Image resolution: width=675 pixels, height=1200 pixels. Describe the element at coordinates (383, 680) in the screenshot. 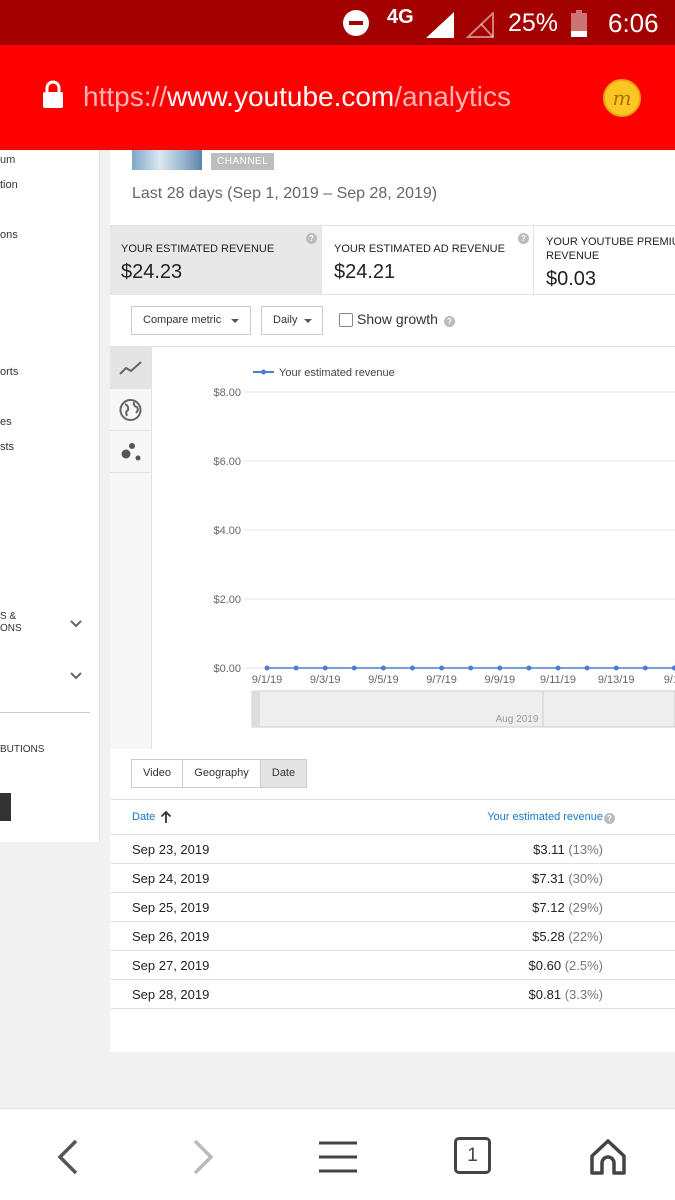

I see `x-tick-label: 9/5/19` at that location.